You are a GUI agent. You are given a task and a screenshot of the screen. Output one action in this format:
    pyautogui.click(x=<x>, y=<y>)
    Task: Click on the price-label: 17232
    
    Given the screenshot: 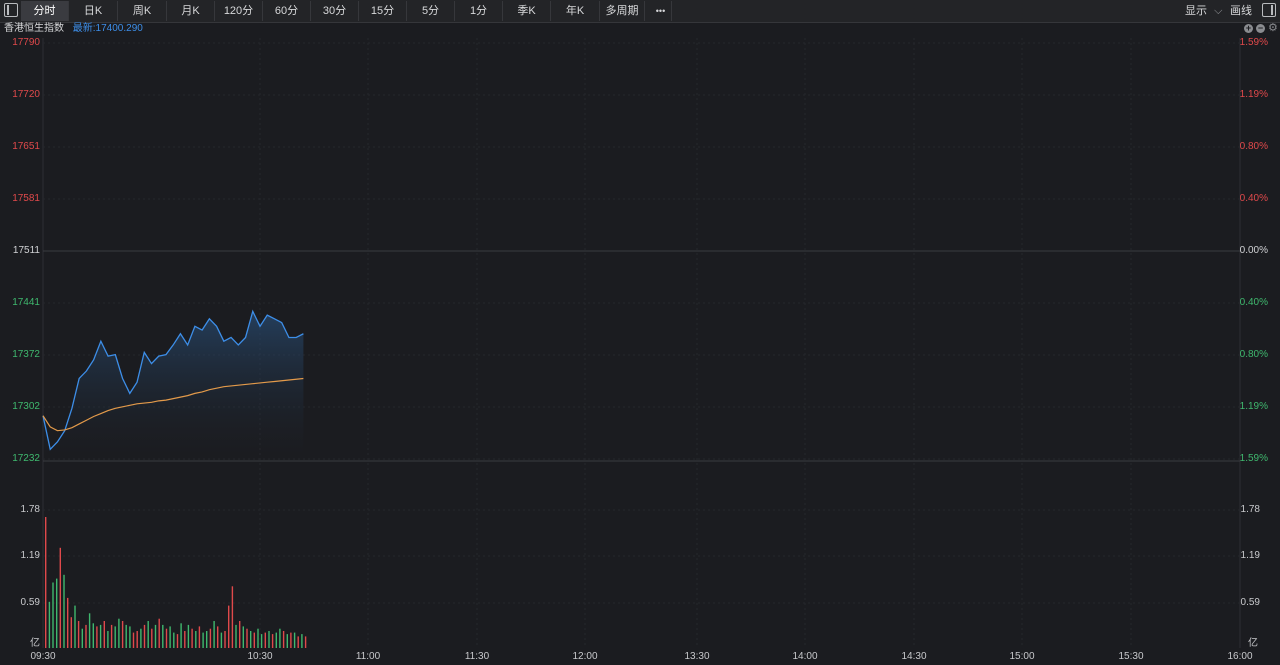 What is the action you would take?
    pyautogui.click(x=26, y=458)
    